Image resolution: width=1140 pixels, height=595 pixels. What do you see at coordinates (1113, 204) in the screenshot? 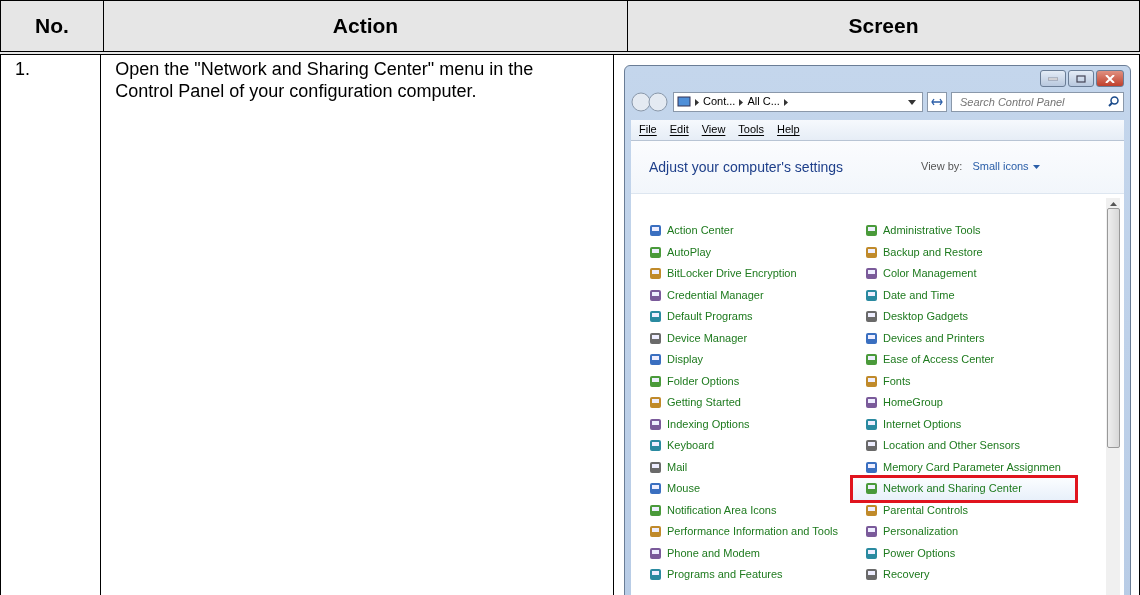
I see `scroll-up-icon` at bounding box center [1113, 204].